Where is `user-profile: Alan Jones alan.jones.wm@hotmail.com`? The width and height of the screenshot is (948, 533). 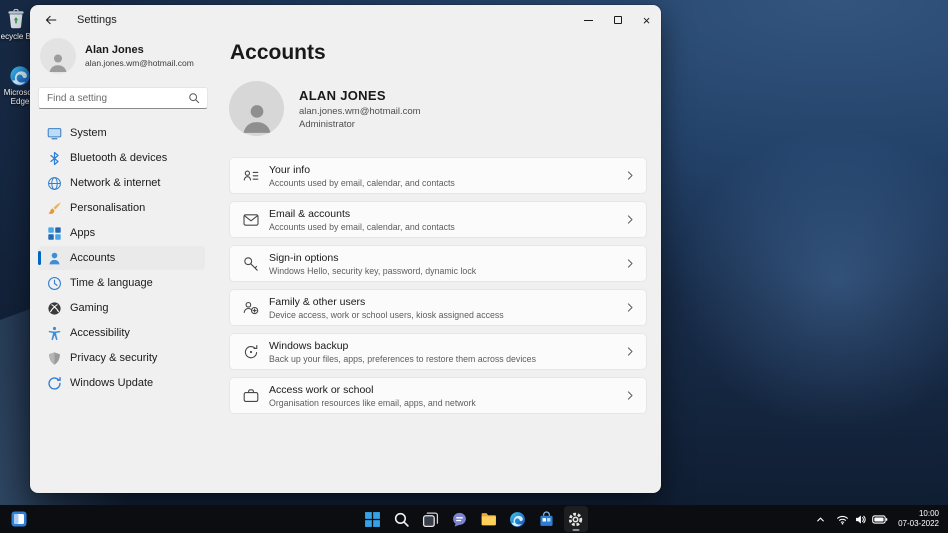 user-profile: Alan Jones alan.jones.wm@hotmail.com is located at coordinates (134, 56).